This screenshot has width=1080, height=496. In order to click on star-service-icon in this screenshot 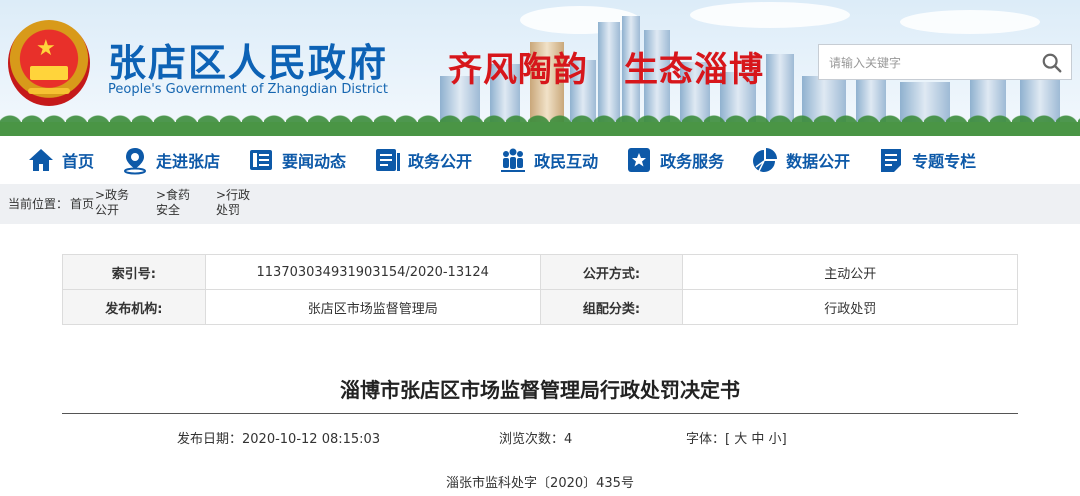, I will do `click(639, 160)`.